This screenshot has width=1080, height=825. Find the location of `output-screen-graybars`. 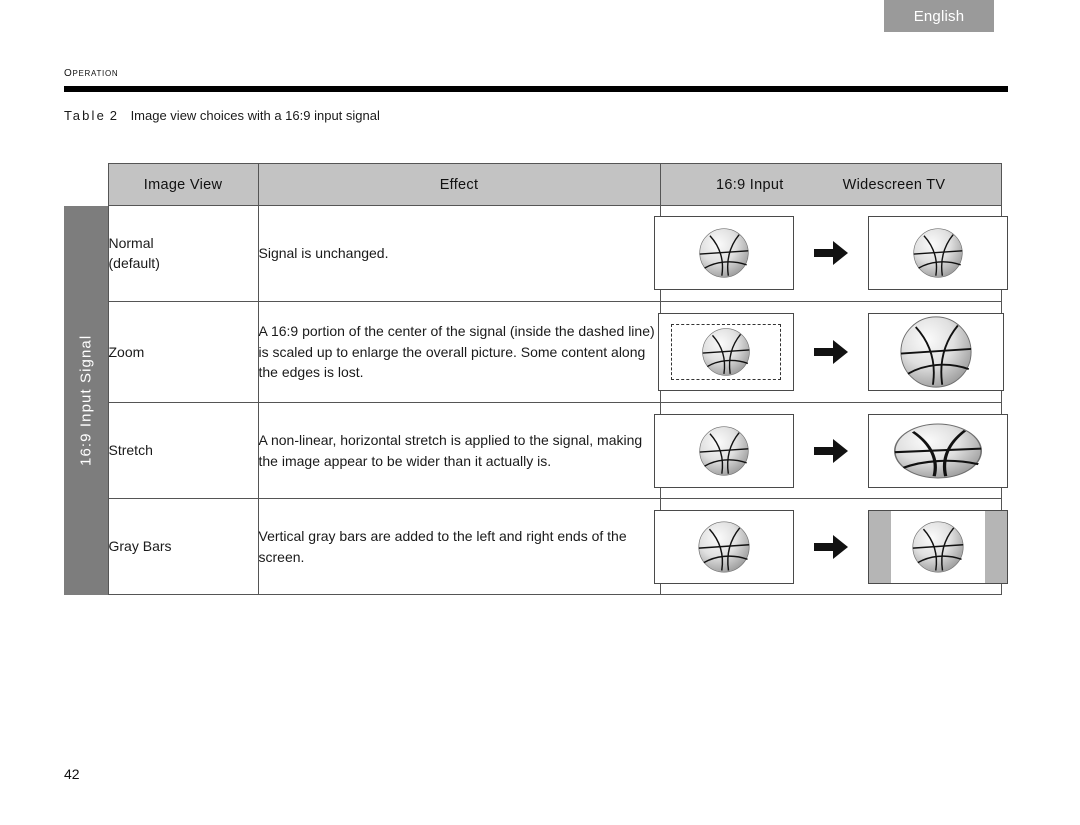

output-screen-graybars is located at coordinates (937, 546).